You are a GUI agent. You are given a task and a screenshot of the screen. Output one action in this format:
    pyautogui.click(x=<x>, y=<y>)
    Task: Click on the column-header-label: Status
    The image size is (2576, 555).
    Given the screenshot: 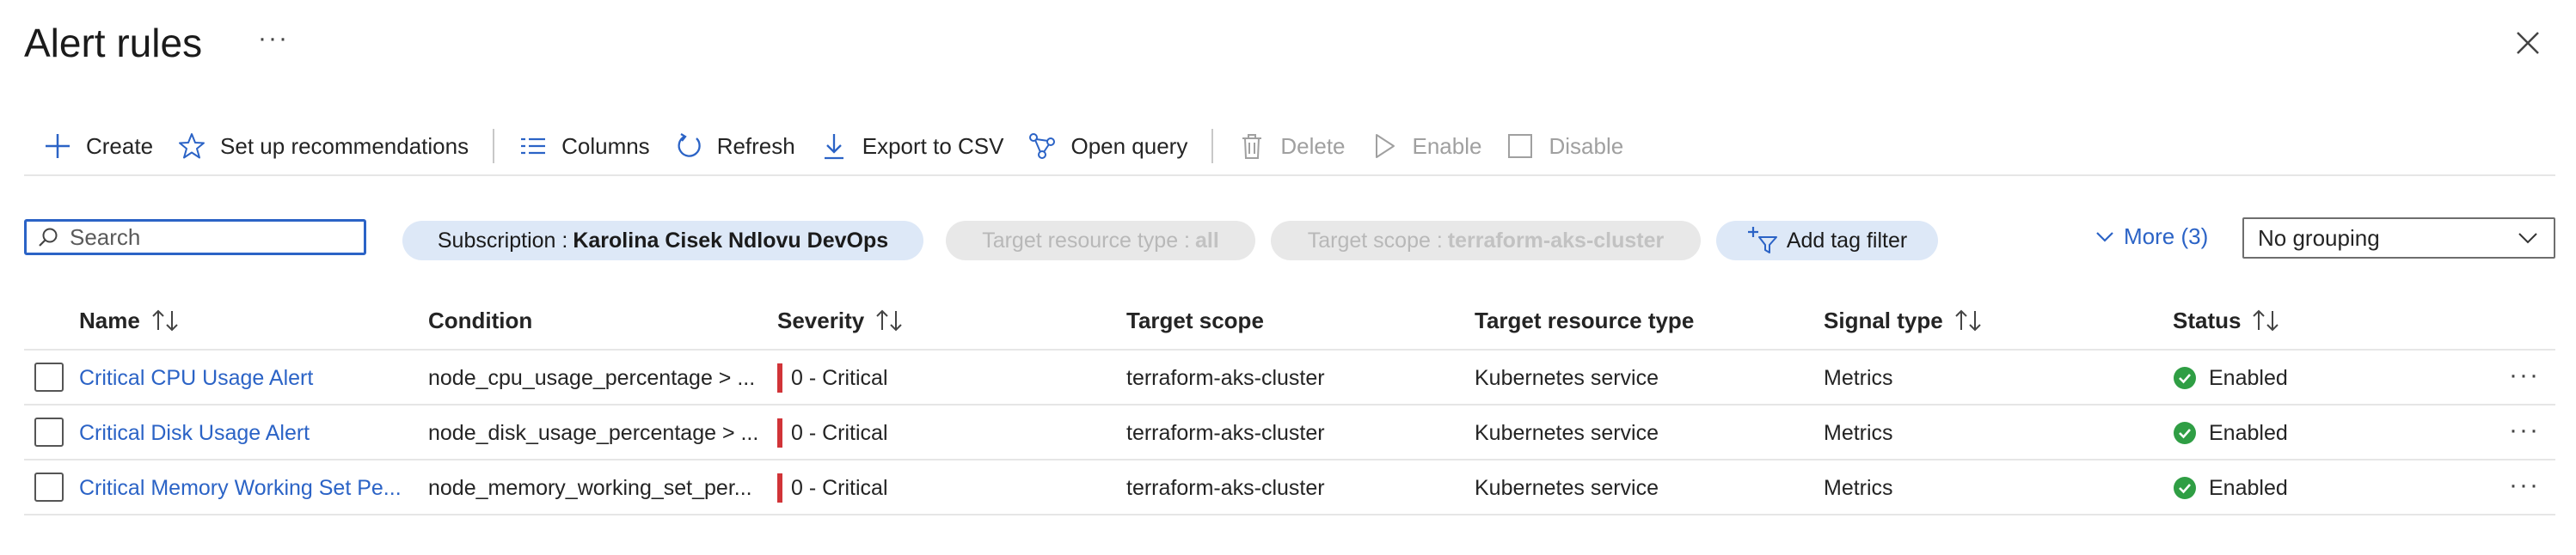 What is the action you would take?
    pyautogui.click(x=2207, y=320)
    